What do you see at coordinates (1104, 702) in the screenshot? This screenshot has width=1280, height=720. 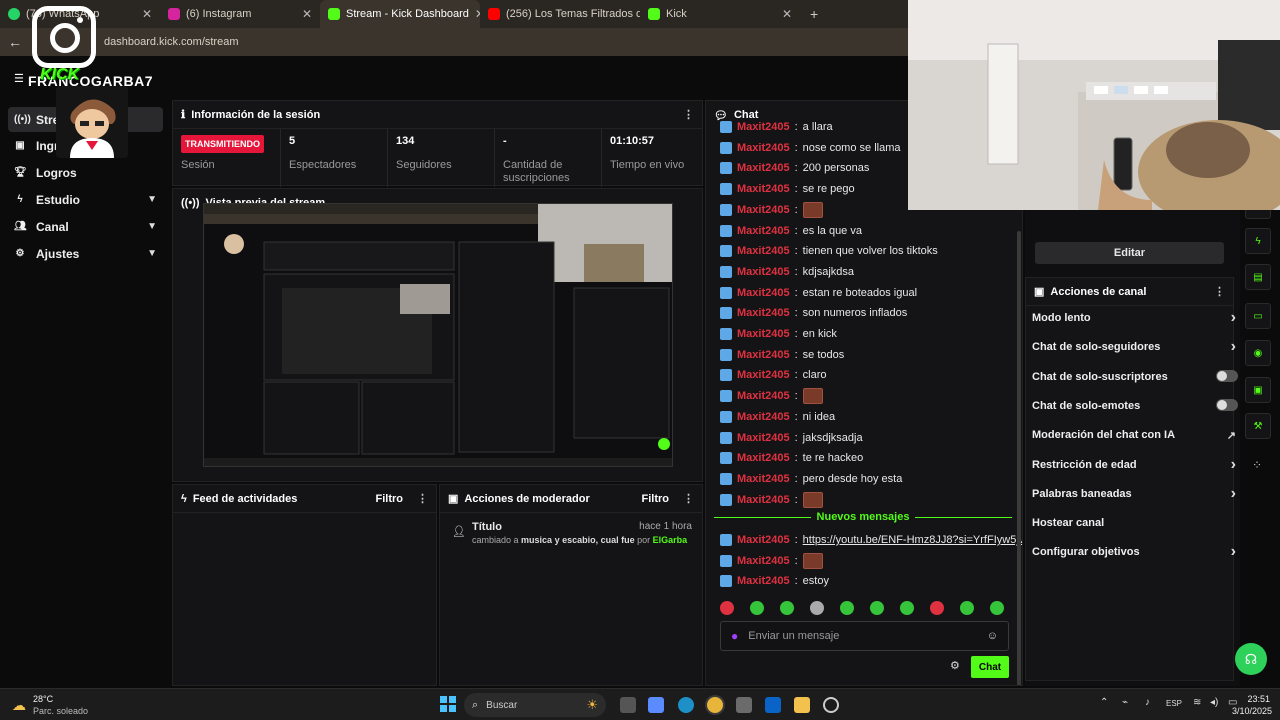 I see `chevron-up-icon: ⌃` at bounding box center [1104, 702].